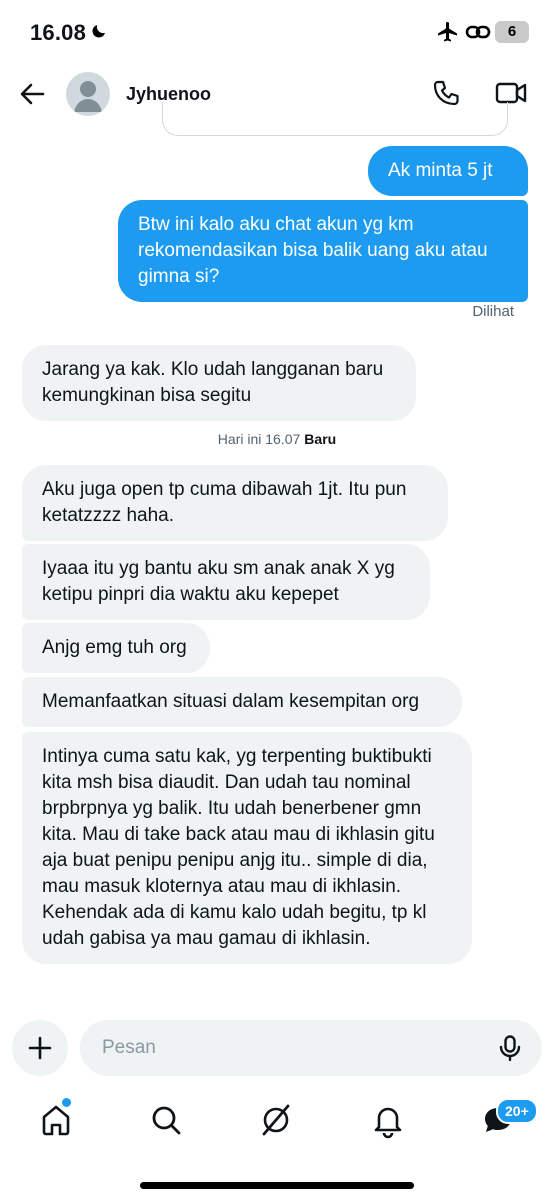  What do you see at coordinates (277, 1144) in the screenshot?
I see `bottom-navigation: 20+` at bounding box center [277, 1144].